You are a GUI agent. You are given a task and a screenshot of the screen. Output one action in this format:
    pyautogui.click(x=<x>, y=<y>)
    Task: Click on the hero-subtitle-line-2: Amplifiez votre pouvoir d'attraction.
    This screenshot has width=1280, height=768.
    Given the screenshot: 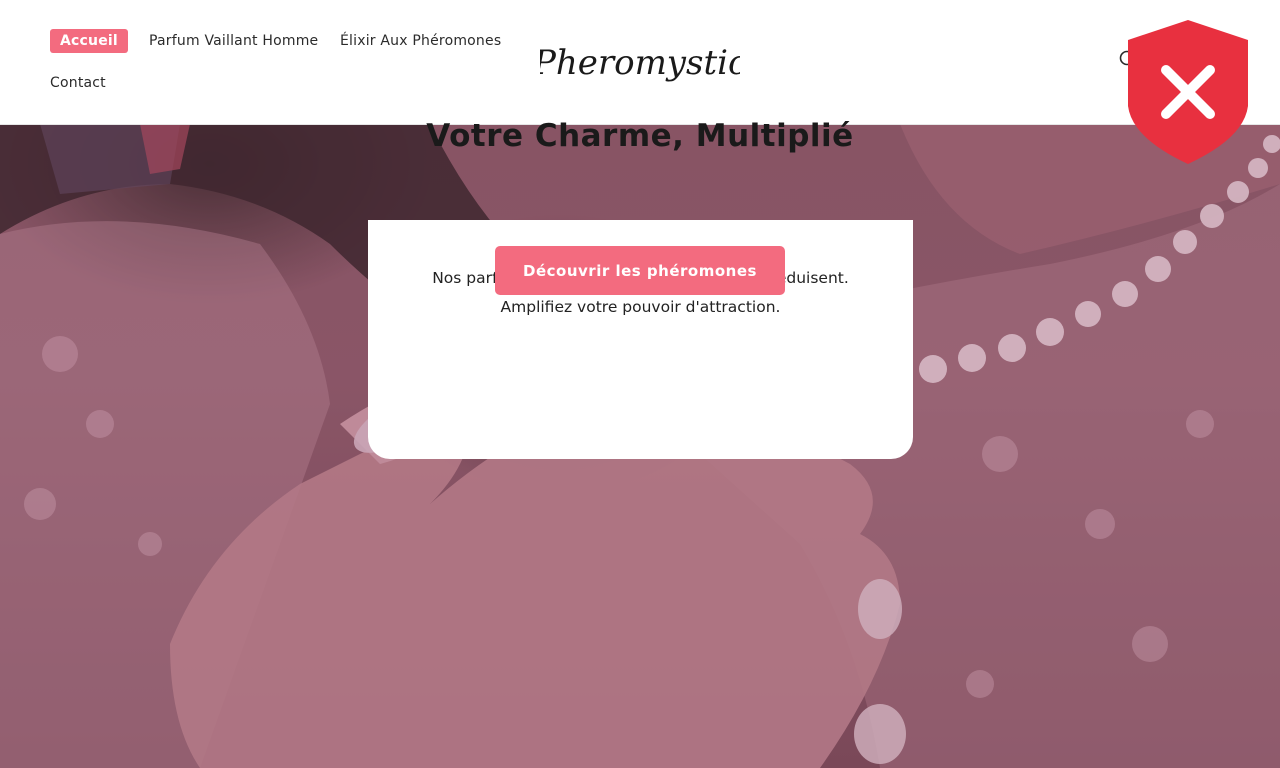 What is the action you would take?
    pyautogui.click(x=640, y=307)
    